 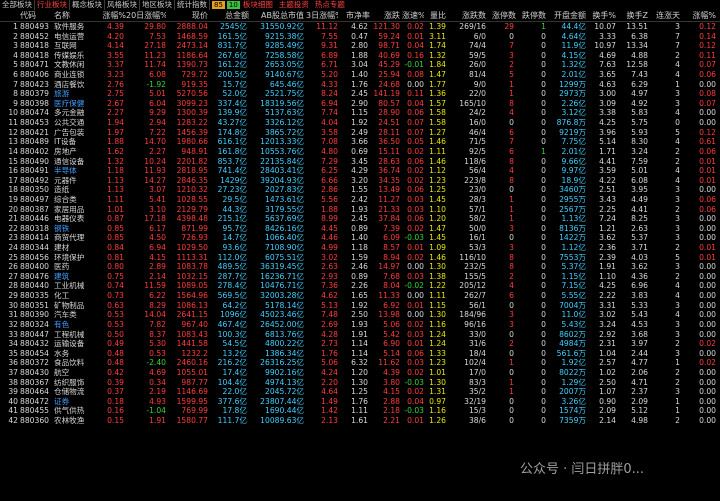 What do you see at coordinates (467, 16) in the screenshot?
I see `column-header: 涨跌数` at bounding box center [467, 16].